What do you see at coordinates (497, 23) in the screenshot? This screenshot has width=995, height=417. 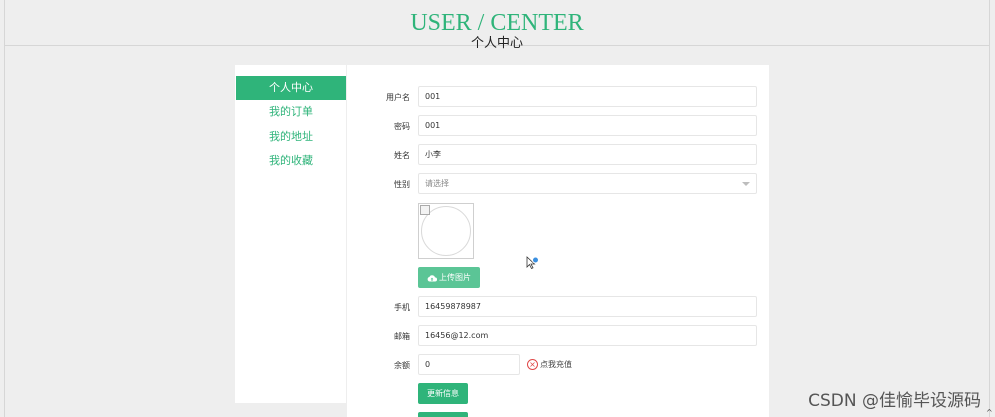 I see `header-title-en: USER / CENTER` at bounding box center [497, 23].